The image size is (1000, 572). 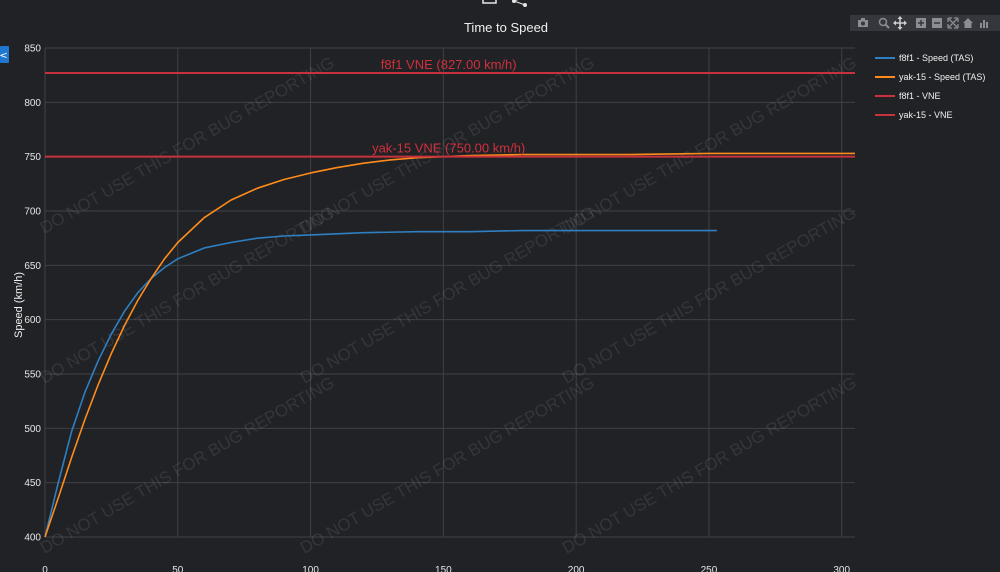 What do you see at coordinates (32, 49) in the screenshot?
I see `y-tick-label: 850` at bounding box center [32, 49].